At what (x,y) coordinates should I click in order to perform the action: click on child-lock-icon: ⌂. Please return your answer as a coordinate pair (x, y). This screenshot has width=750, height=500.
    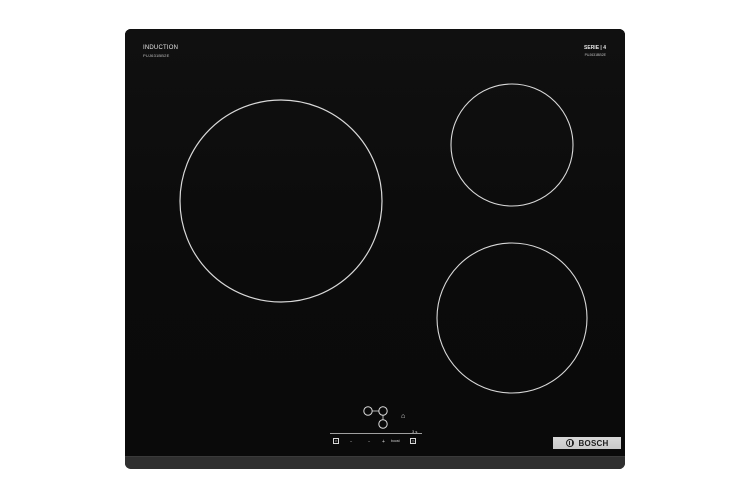
    Looking at the image, I should click on (404, 417).